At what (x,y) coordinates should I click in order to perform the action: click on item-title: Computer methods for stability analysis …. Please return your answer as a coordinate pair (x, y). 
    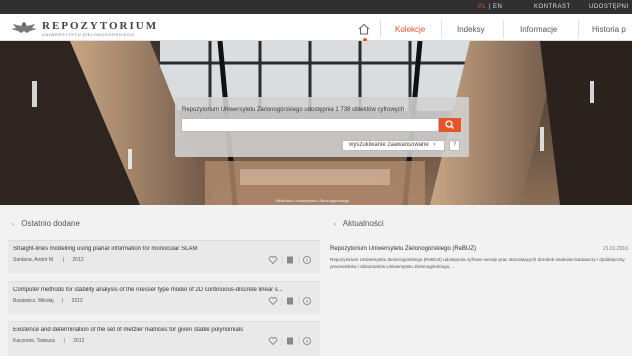
    Looking at the image, I should click on (163, 290).